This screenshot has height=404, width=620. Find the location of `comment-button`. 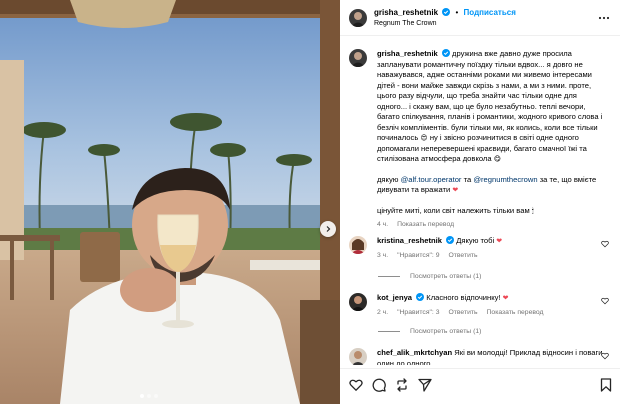

comment-button is located at coordinates (379, 385).